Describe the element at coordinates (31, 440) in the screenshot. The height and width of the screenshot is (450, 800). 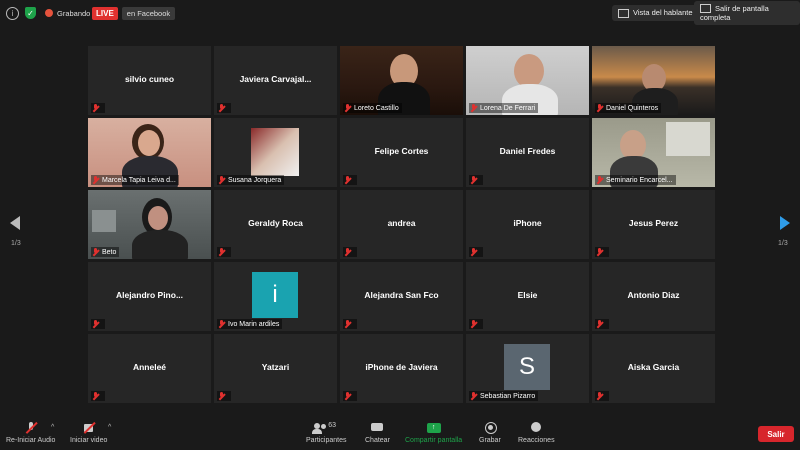
I see `unmute-label: Re-Iniciar Audio` at that location.